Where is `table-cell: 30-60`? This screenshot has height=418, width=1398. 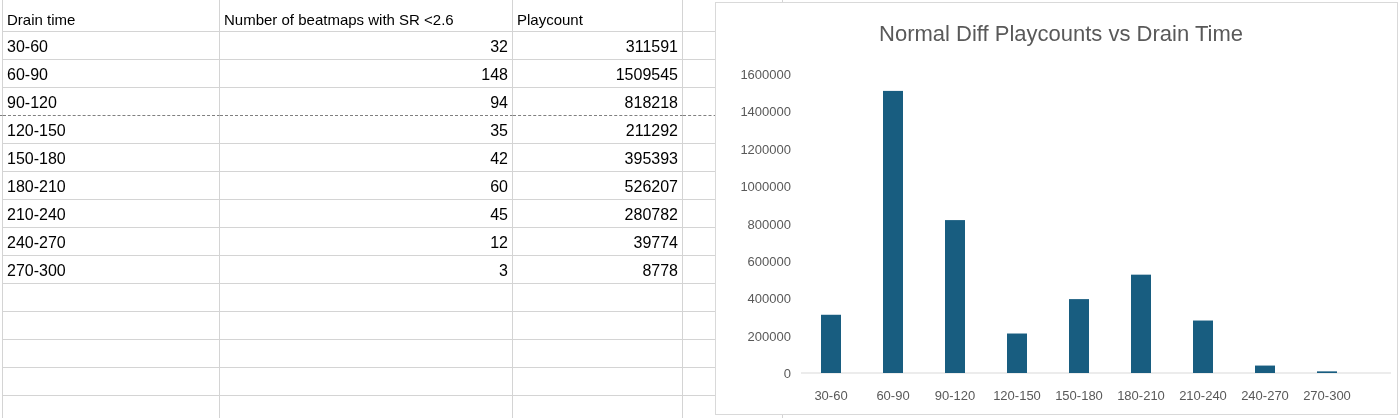
table-cell: 30-60 is located at coordinates (111, 46).